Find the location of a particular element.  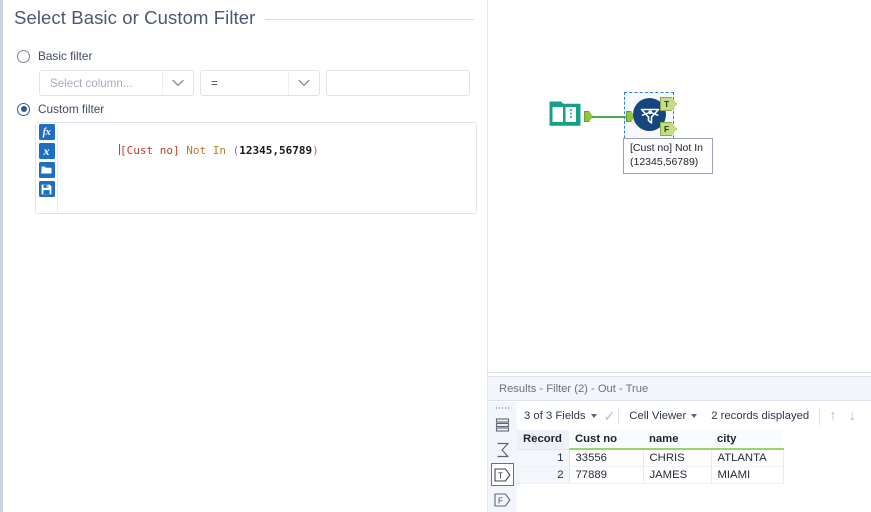

cell-city: ATLANTA is located at coordinates (747, 458).